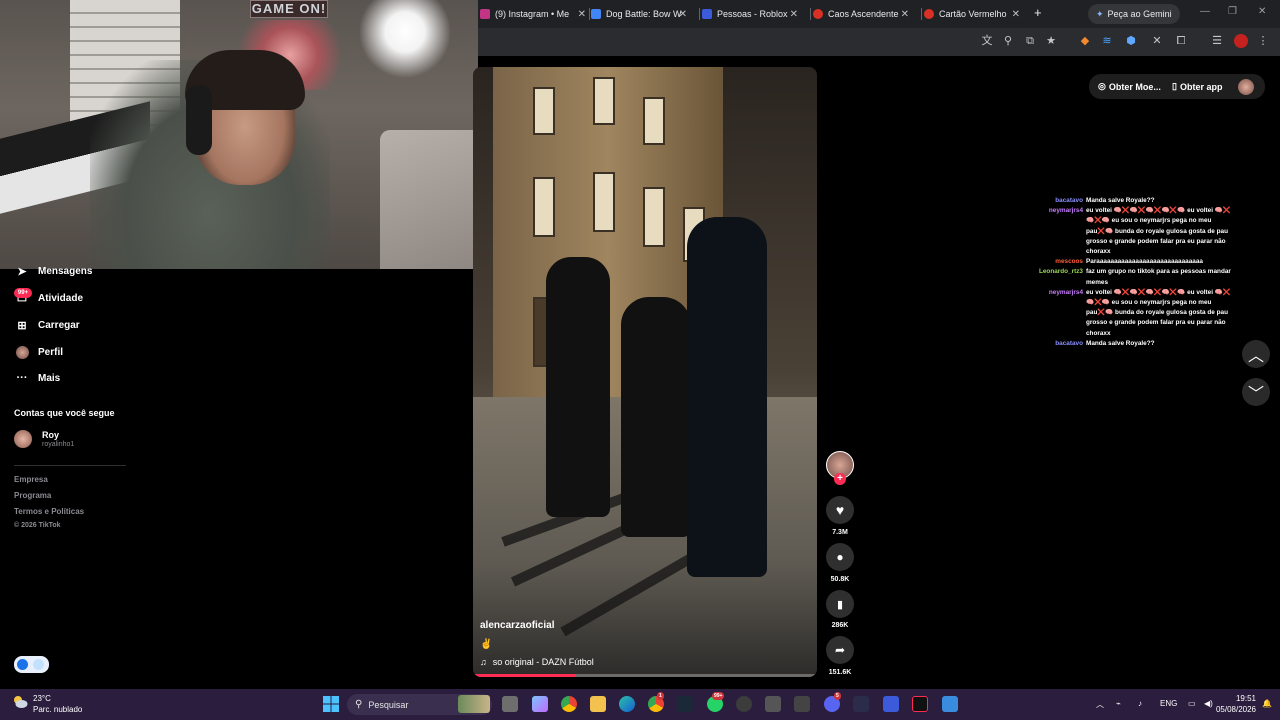 This screenshot has width=1280, height=720. What do you see at coordinates (1100, 704) in the screenshot?
I see `tray-overflow-icon: ︿` at bounding box center [1100, 704].